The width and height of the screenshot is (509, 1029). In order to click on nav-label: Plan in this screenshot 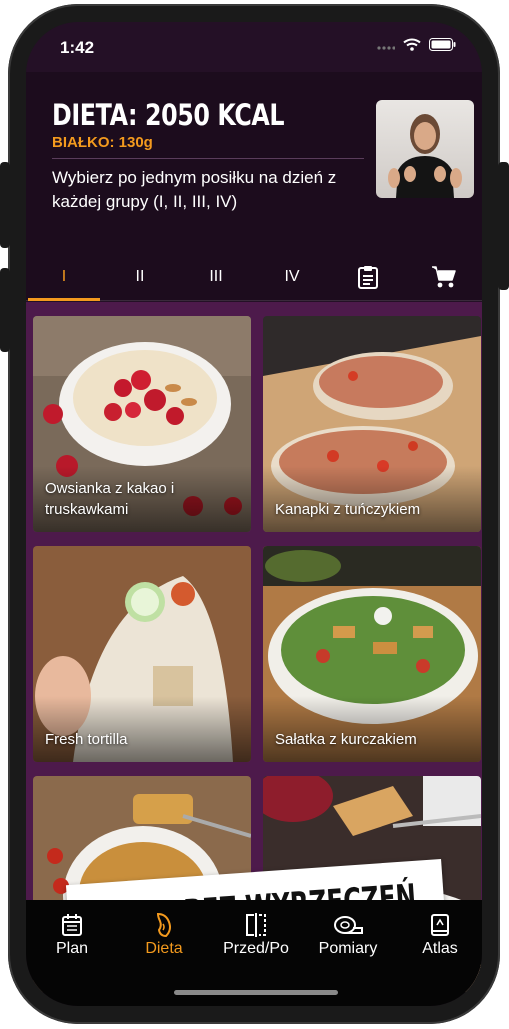, I will do `click(72, 948)`.